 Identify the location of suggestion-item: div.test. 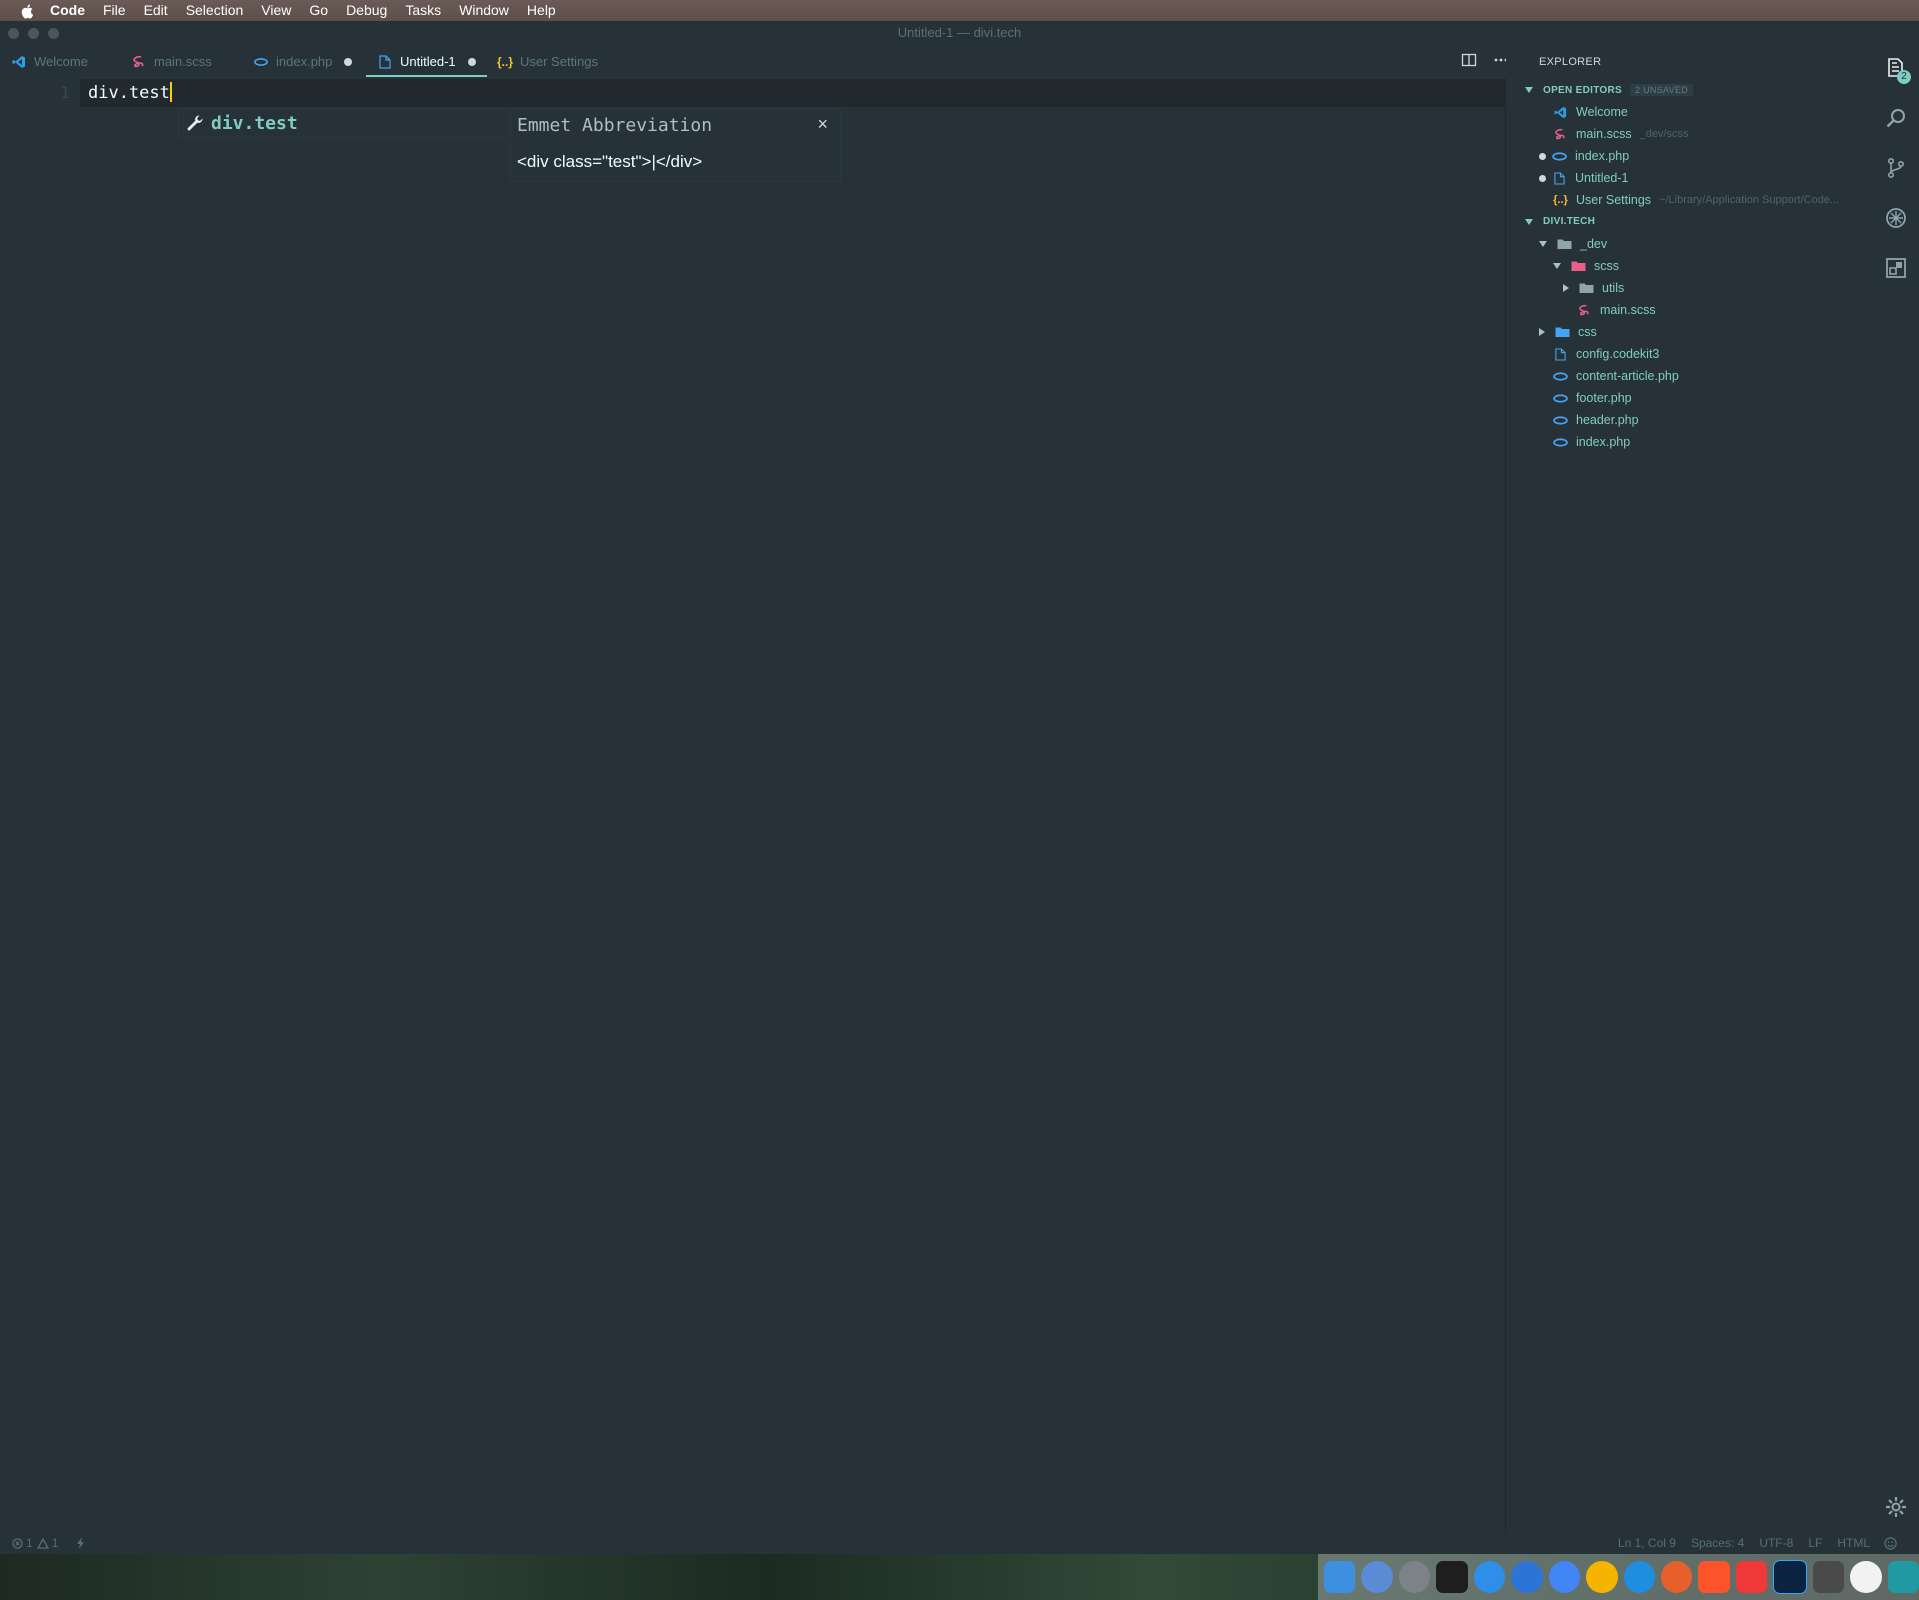
(345, 123).